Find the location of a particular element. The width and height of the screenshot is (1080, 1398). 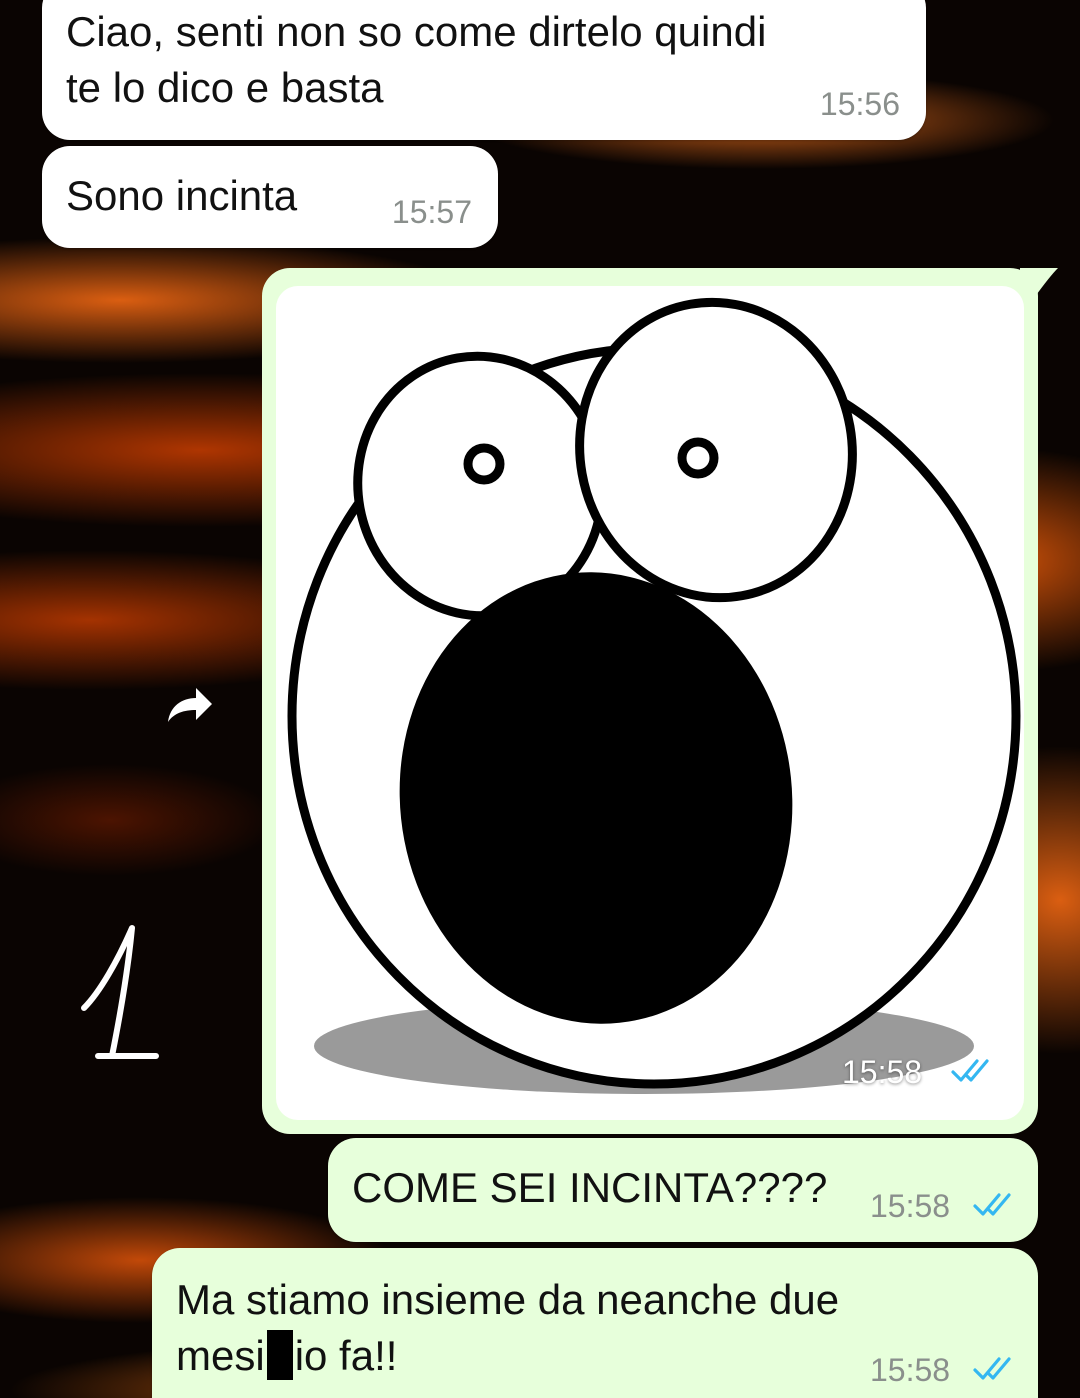

forward-arrow-icon is located at coordinates (188, 705).